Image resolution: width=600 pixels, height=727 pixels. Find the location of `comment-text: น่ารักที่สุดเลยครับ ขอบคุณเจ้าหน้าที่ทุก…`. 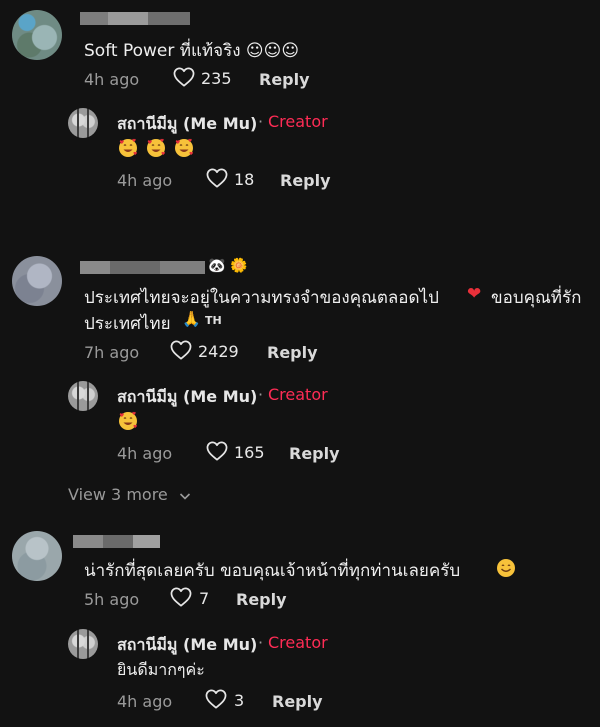

comment-text: น่ารักที่สุดเลยครับ ขอบคุณเจ้าหน้าที่ทุก… is located at coordinates (272, 571).